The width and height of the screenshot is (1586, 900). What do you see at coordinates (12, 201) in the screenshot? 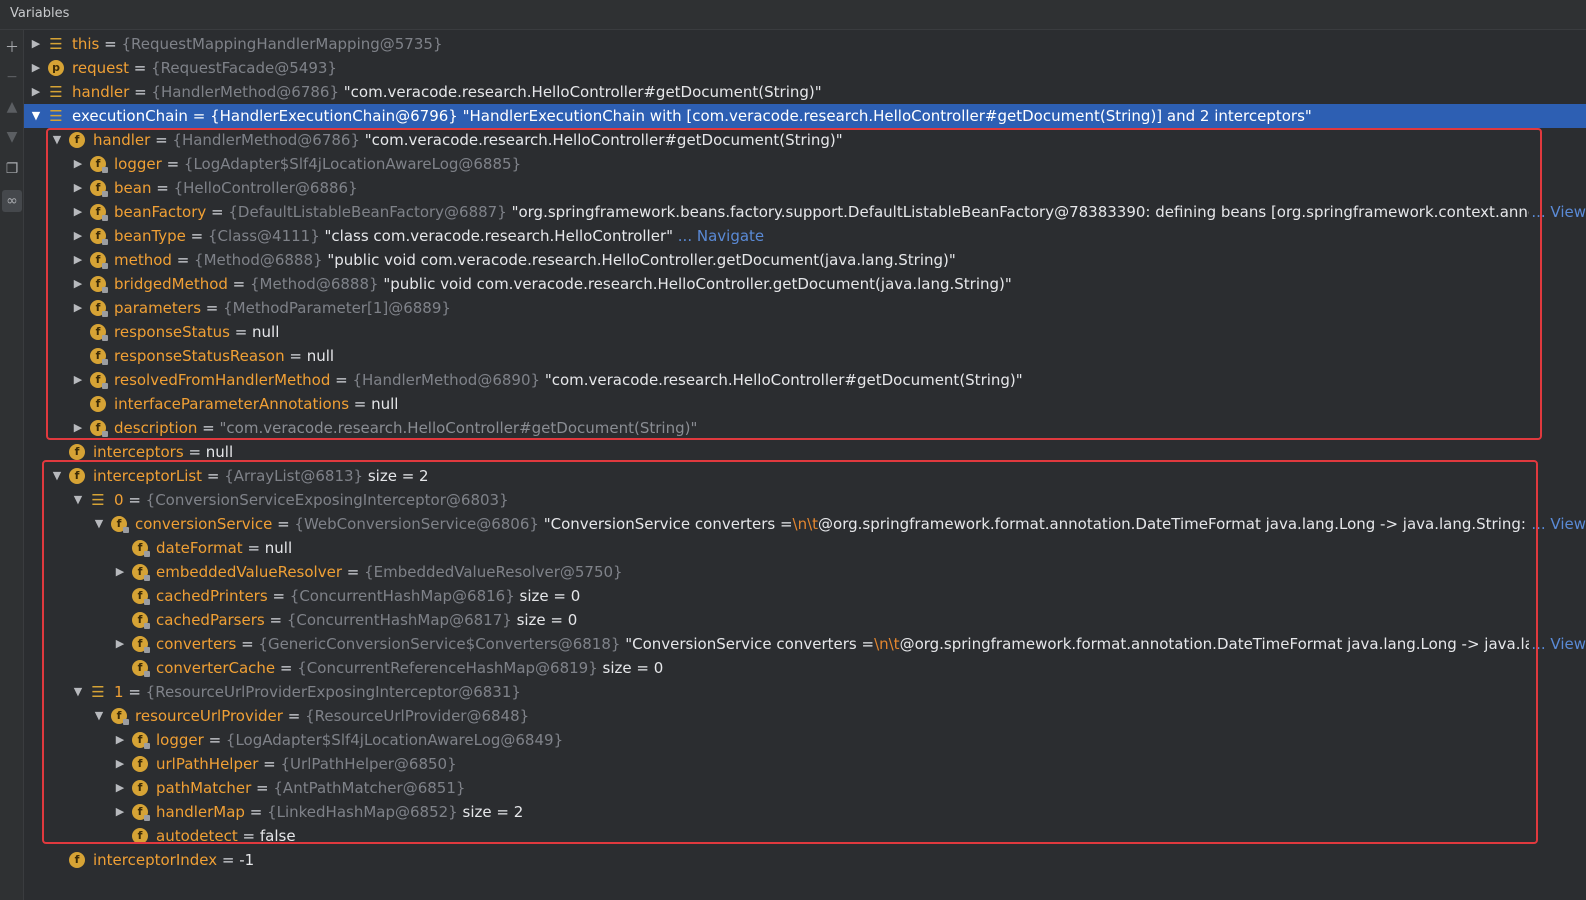
I see `watch-glasses-icon: ∞` at bounding box center [12, 201].